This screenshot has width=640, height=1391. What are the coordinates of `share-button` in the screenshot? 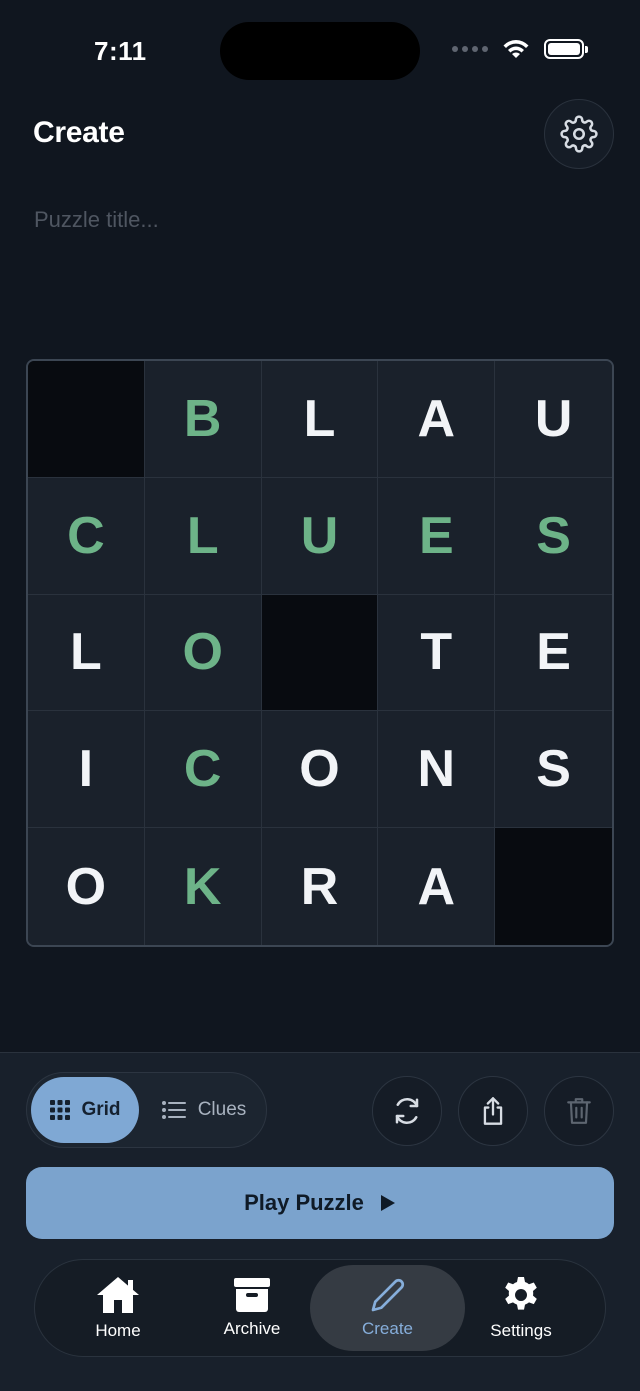 It's located at (493, 1111).